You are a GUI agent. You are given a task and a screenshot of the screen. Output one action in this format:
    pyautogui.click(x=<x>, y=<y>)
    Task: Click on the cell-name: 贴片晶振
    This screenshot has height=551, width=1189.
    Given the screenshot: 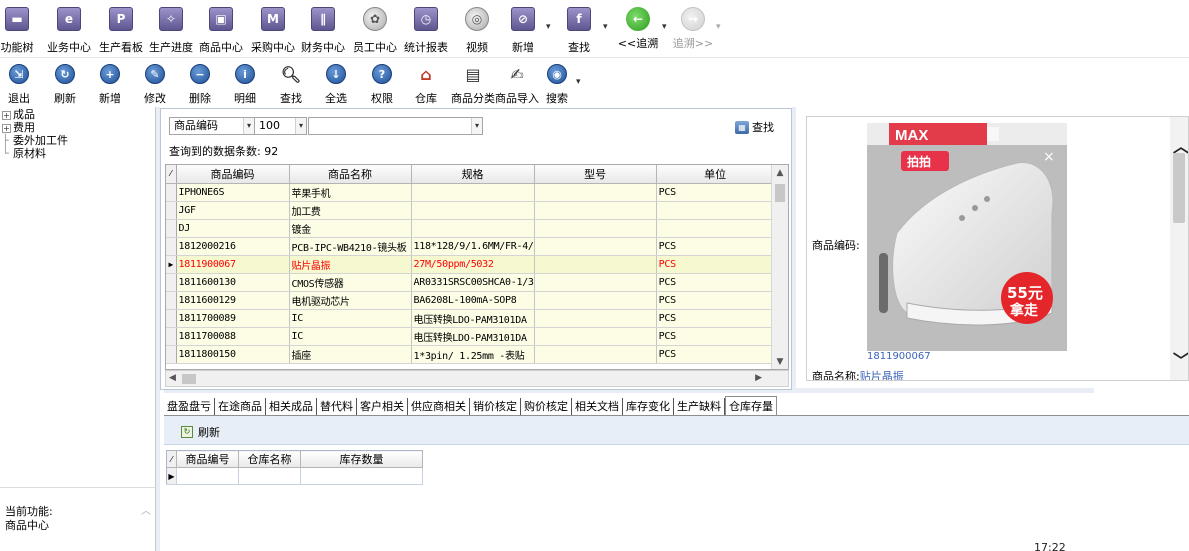 What is the action you would take?
    pyautogui.click(x=350, y=264)
    